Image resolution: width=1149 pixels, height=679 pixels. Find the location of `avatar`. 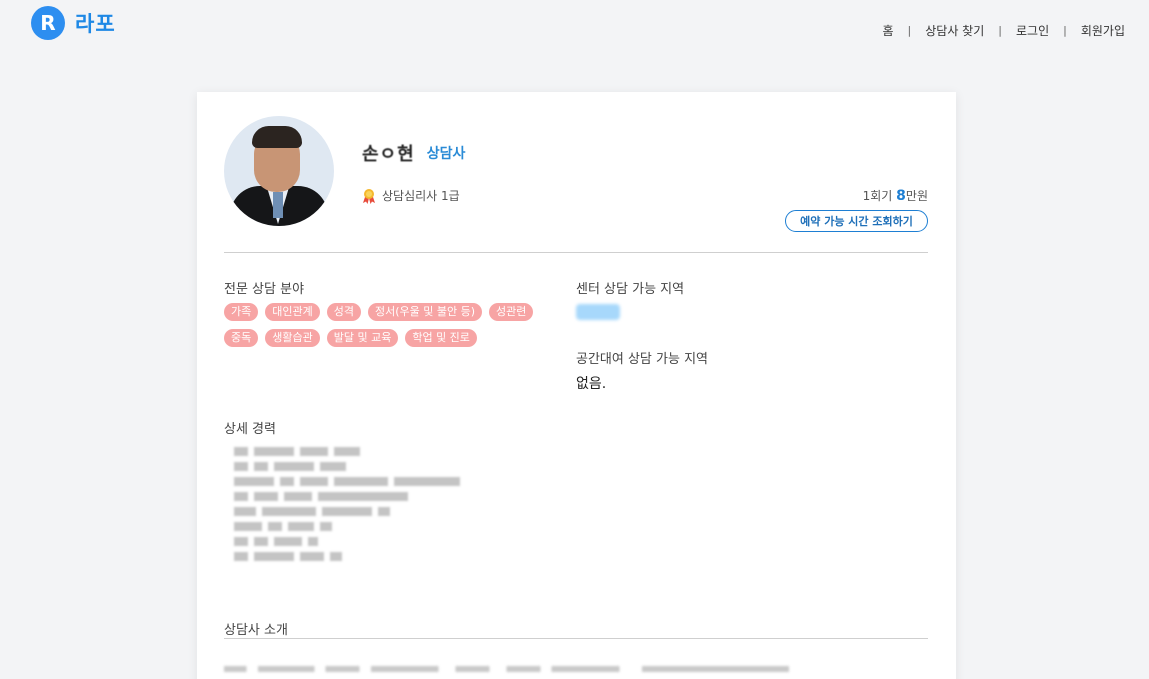

avatar is located at coordinates (279, 171).